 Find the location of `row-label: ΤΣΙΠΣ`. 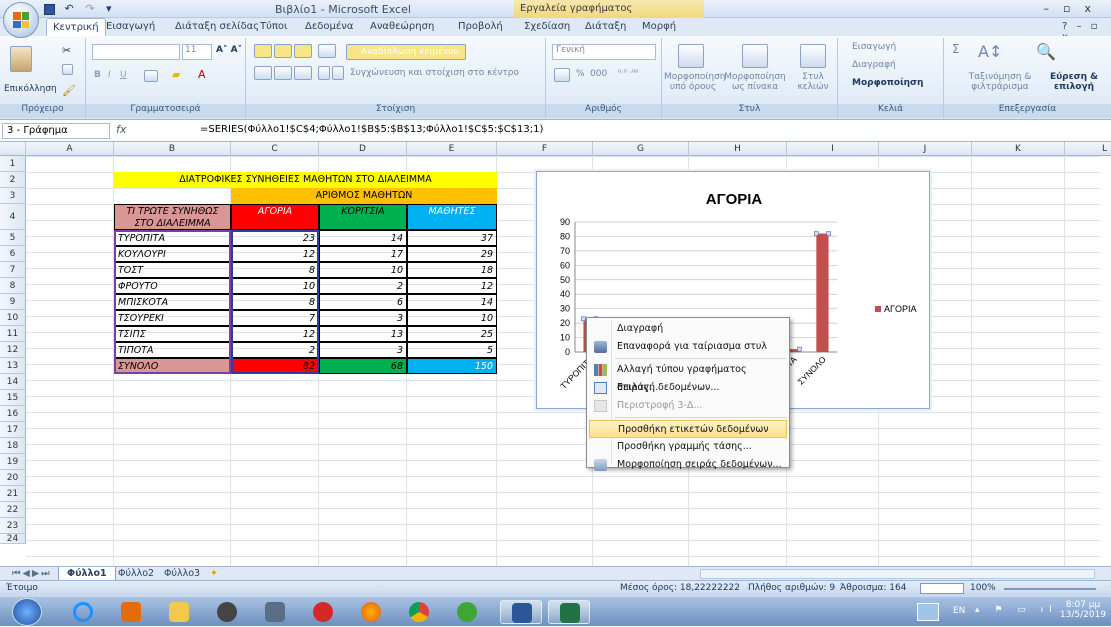

row-label: ΤΣΙΠΣ is located at coordinates (172, 334).